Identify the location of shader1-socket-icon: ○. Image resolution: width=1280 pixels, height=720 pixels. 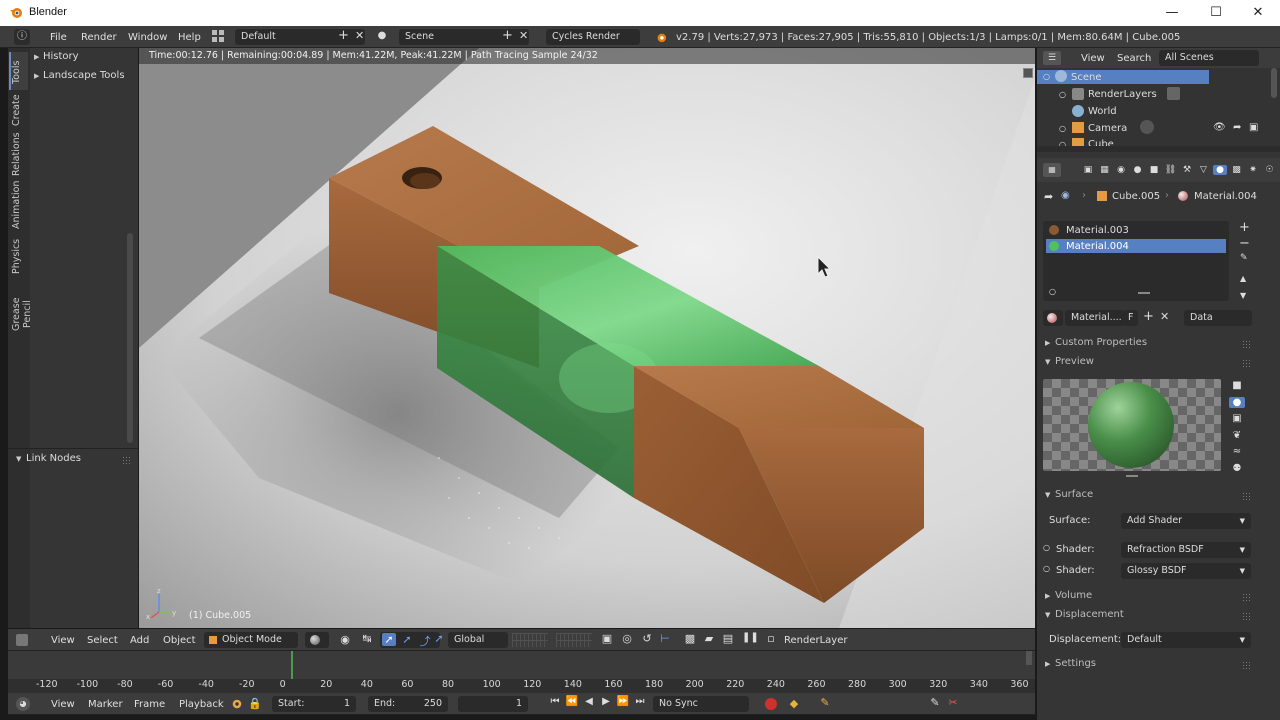
(1046, 547).